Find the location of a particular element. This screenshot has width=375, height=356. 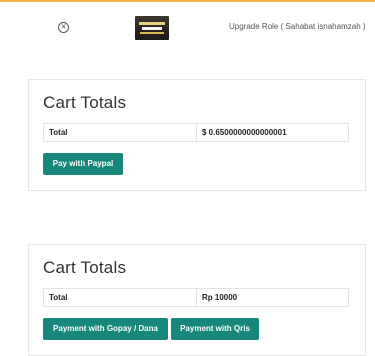

header: ✕ Upgrade Role ( Sahabat isnahamzah ) is located at coordinates (187, 26).